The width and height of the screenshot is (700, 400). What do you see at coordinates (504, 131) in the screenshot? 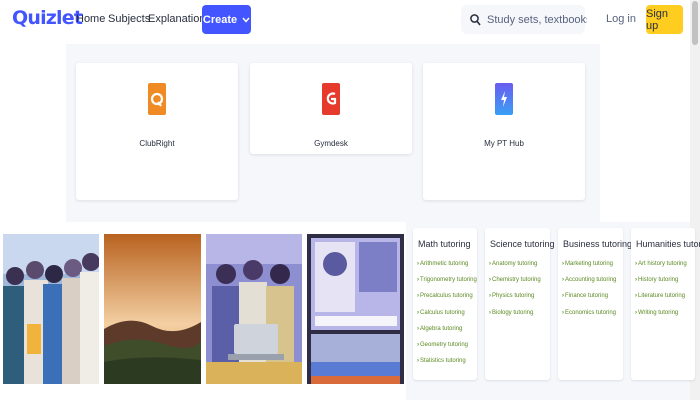
I see `app-card-my-pt-hub: My PT Hub` at bounding box center [504, 131].